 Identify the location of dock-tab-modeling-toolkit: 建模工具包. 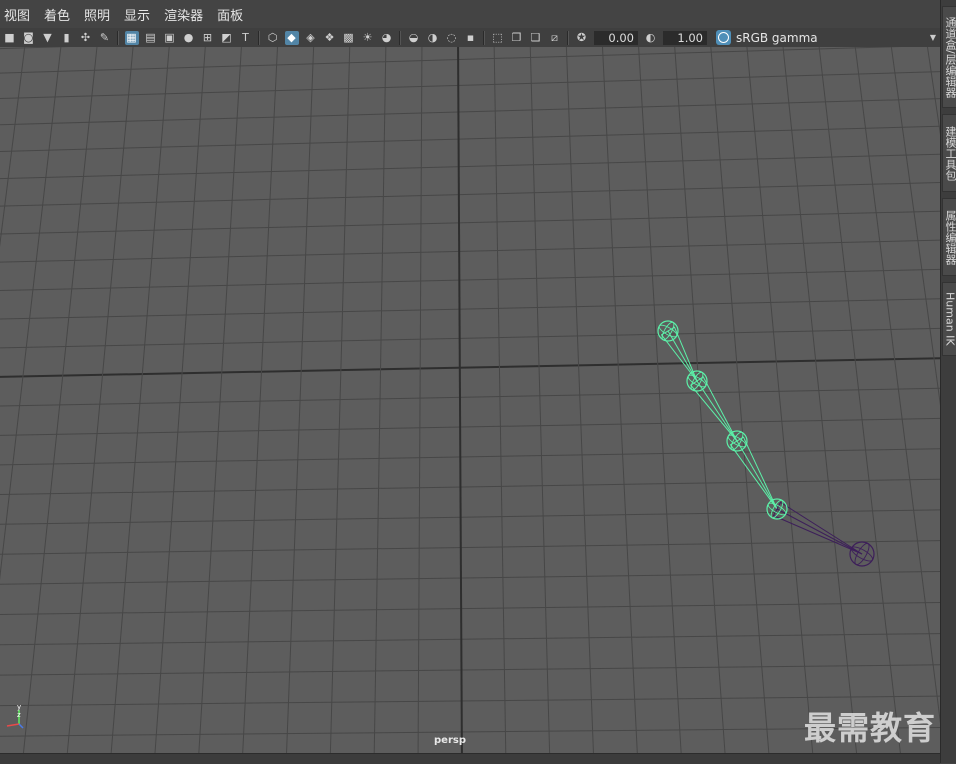
(949, 153).